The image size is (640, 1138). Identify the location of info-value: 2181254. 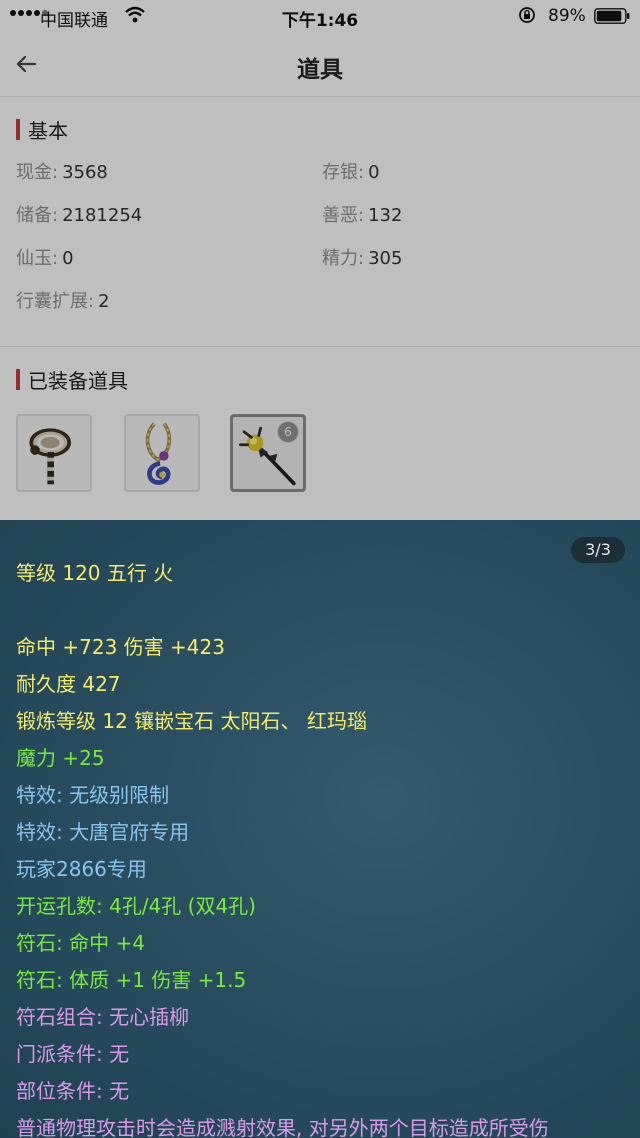
(102, 215).